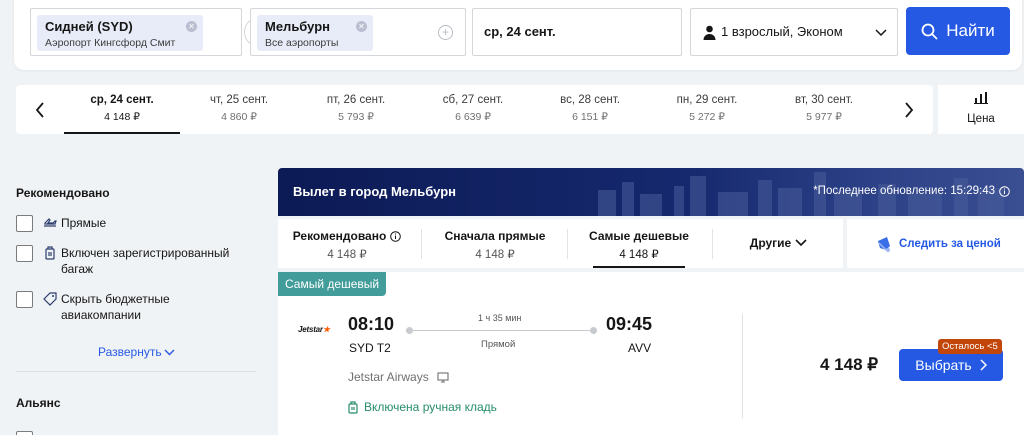 This screenshot has width=1024, height=435. I want to click on seats-left-badge: Осталось <5, so click(970, 346).